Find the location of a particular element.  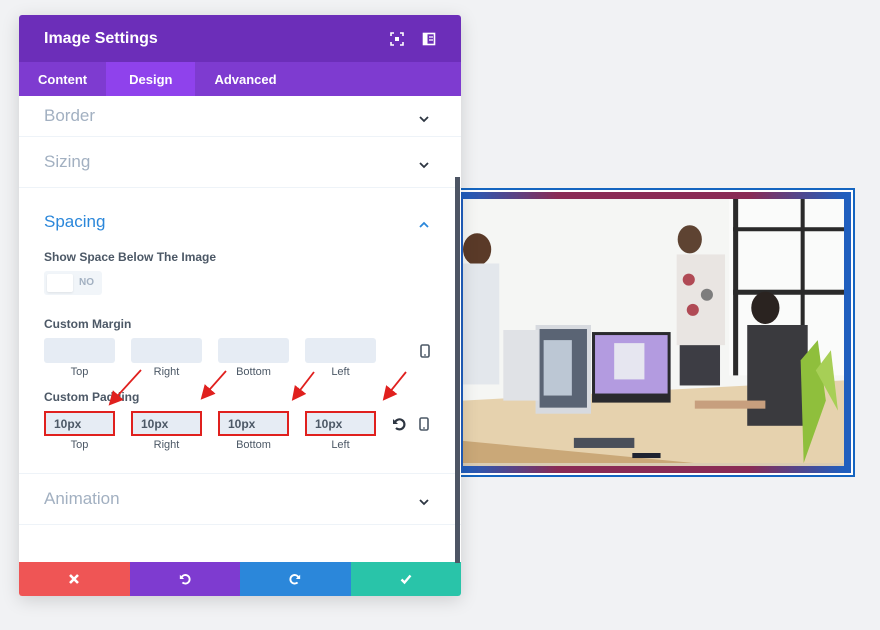

margin-left-label: Left is located at coordinates (340, 372).